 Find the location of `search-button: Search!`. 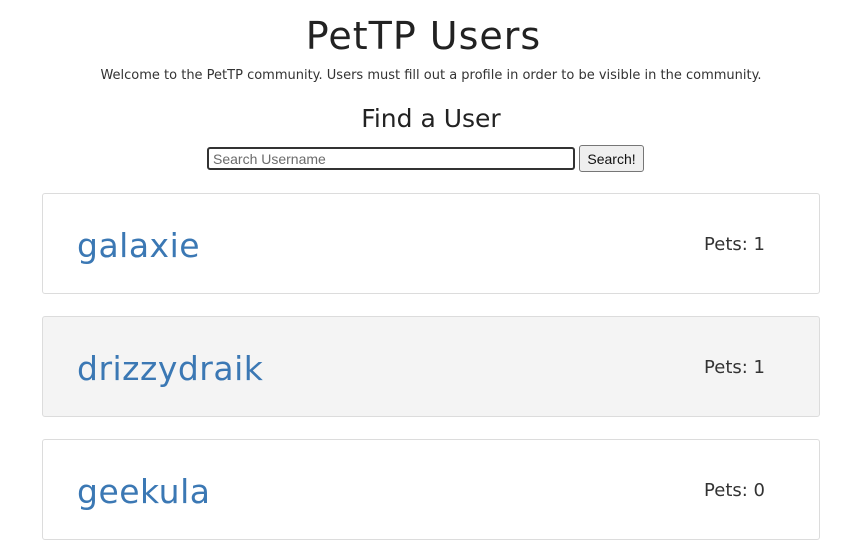

search-button: Search! is located at coordinates (611, 158).